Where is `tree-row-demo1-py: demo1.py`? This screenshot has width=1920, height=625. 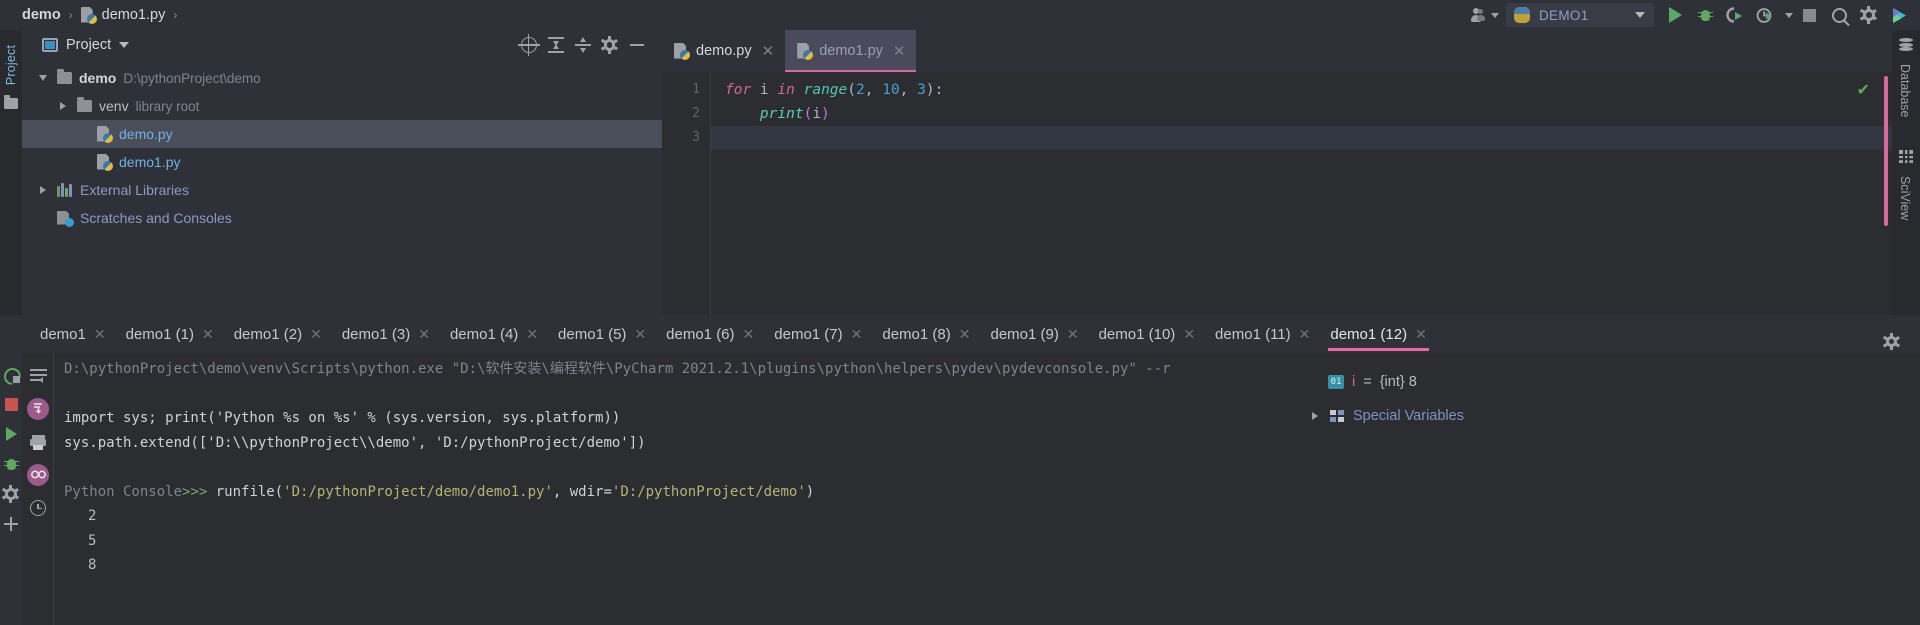
tree-row-demo1-py: demo1.py is located at coordinates (342, 162).